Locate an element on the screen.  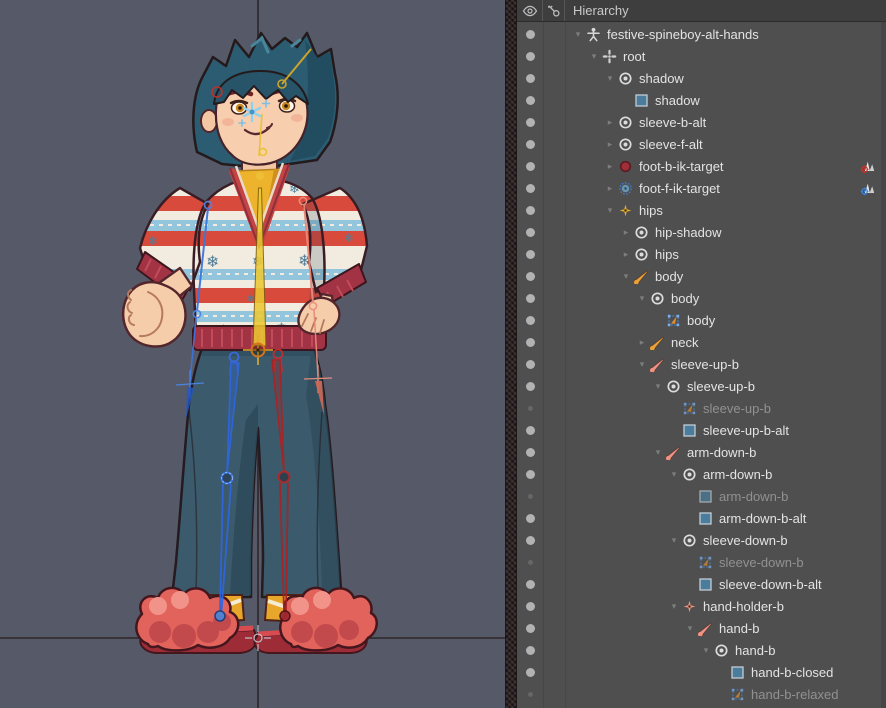
tree-row: body is located at coordinates (699, 320).